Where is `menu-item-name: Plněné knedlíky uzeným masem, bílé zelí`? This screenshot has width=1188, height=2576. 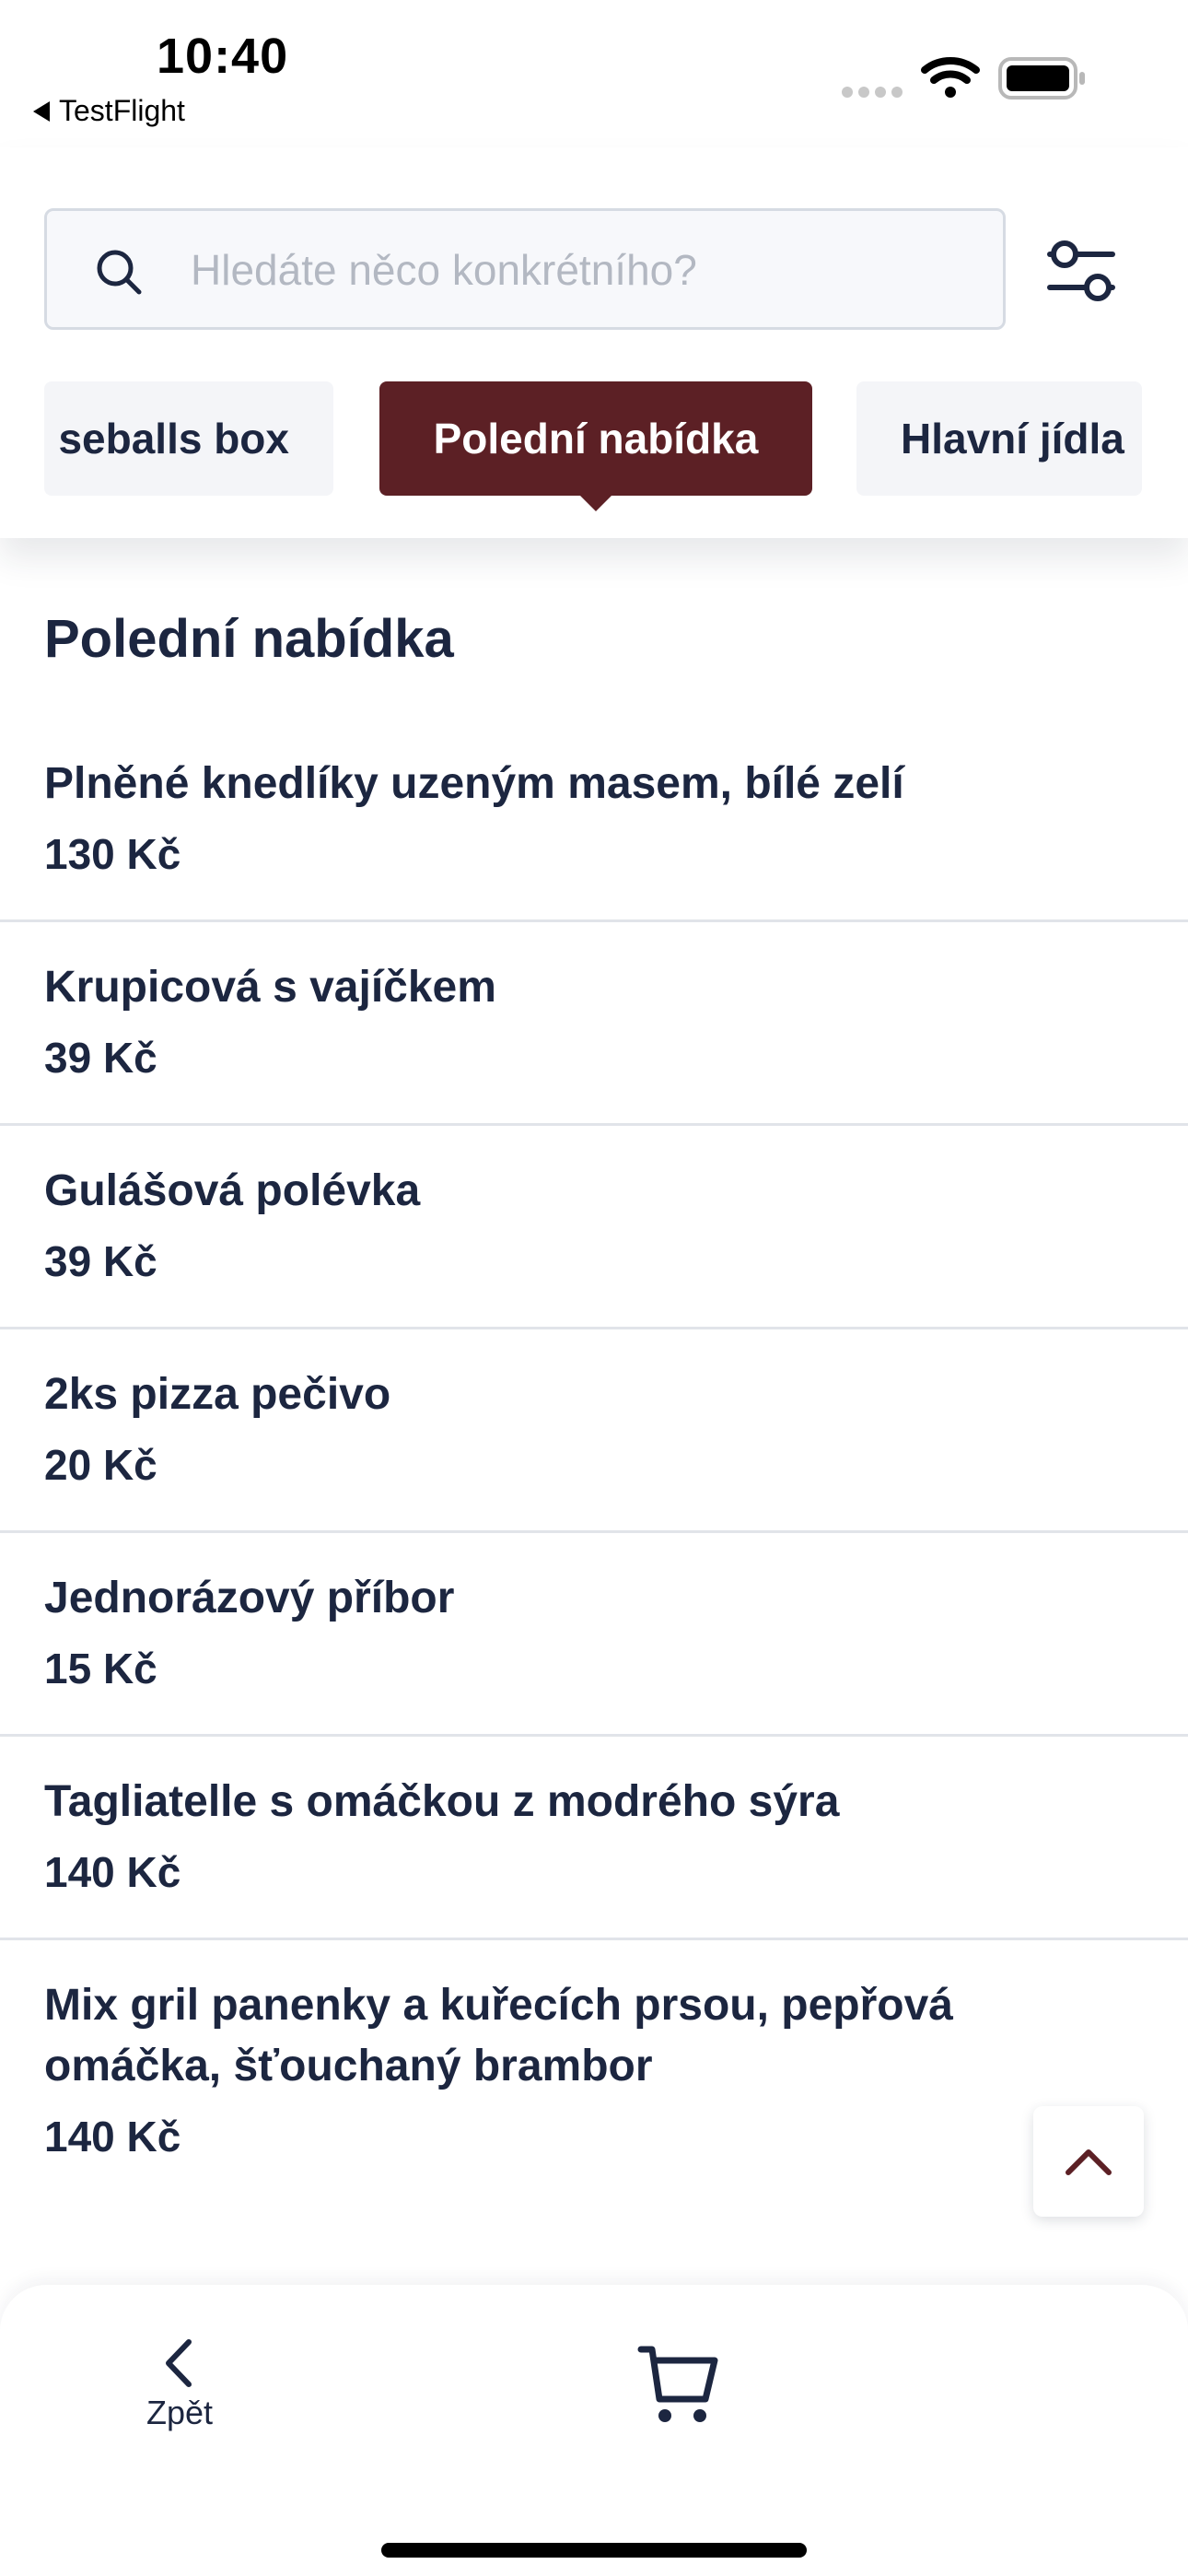 menu-item-name: Plněné knedlíky uzeným masem, bílé zelí is located at coordinates (474, 784).